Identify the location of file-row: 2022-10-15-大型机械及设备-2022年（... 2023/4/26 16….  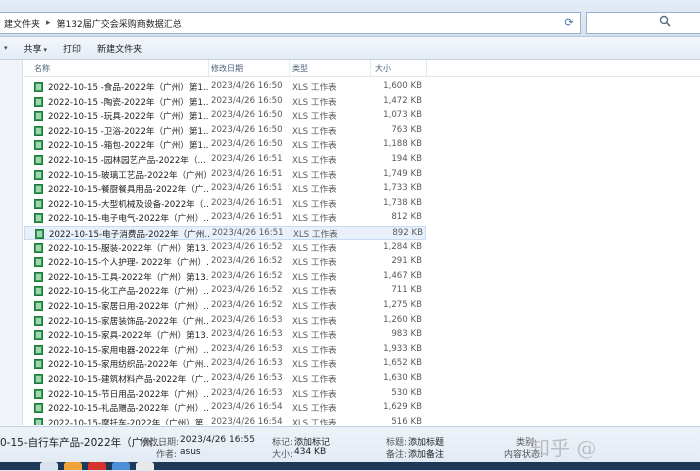
(225, 204).